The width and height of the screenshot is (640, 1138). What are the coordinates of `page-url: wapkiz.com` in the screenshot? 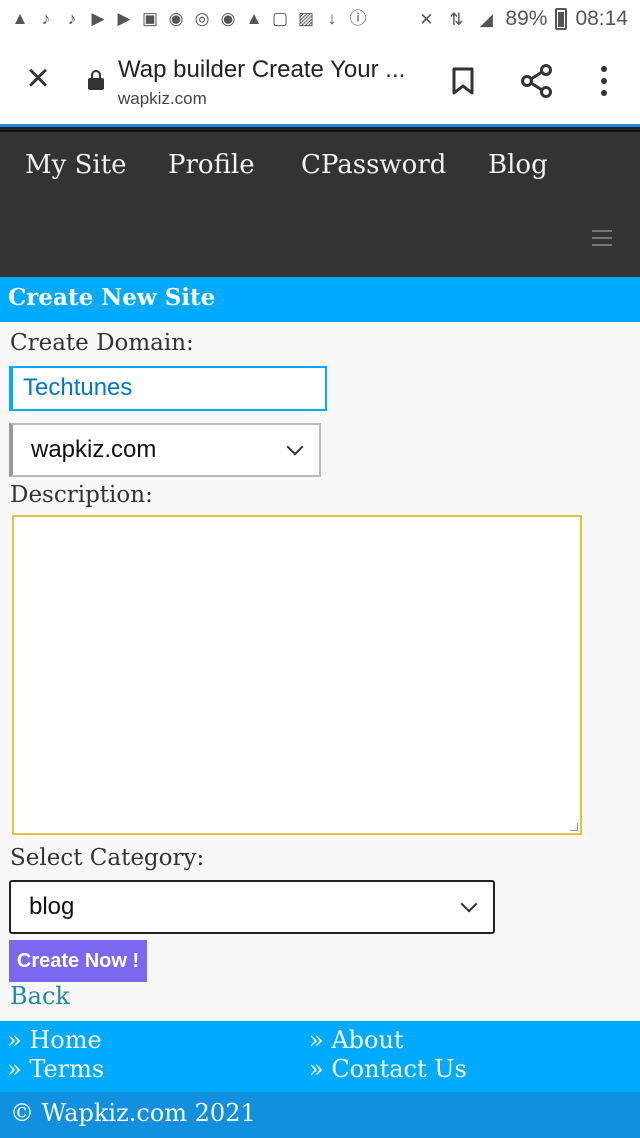 It's located at (162, 99).